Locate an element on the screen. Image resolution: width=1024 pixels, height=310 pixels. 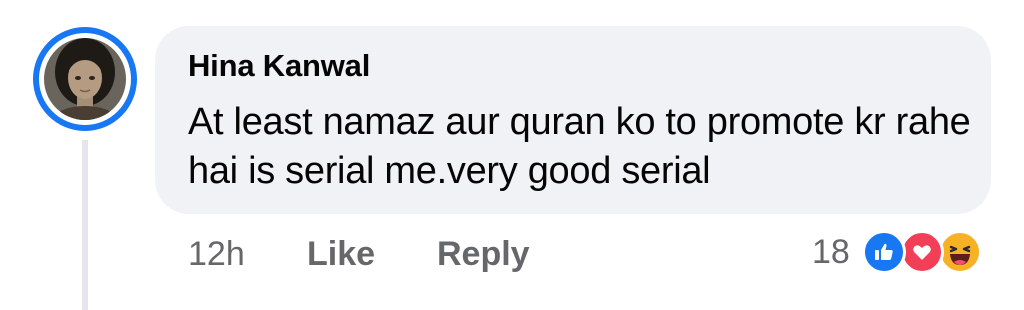
reactions-summary is located at coordinates (932, 252).